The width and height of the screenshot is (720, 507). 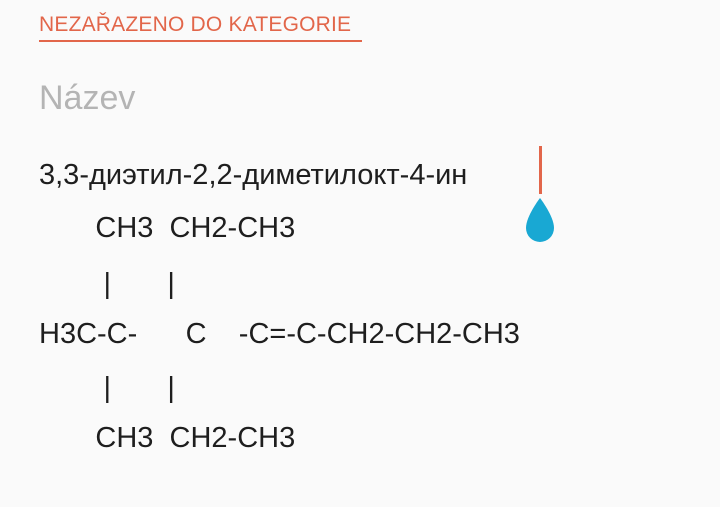 I want to click on category-underline, so click(x=200, y=41).